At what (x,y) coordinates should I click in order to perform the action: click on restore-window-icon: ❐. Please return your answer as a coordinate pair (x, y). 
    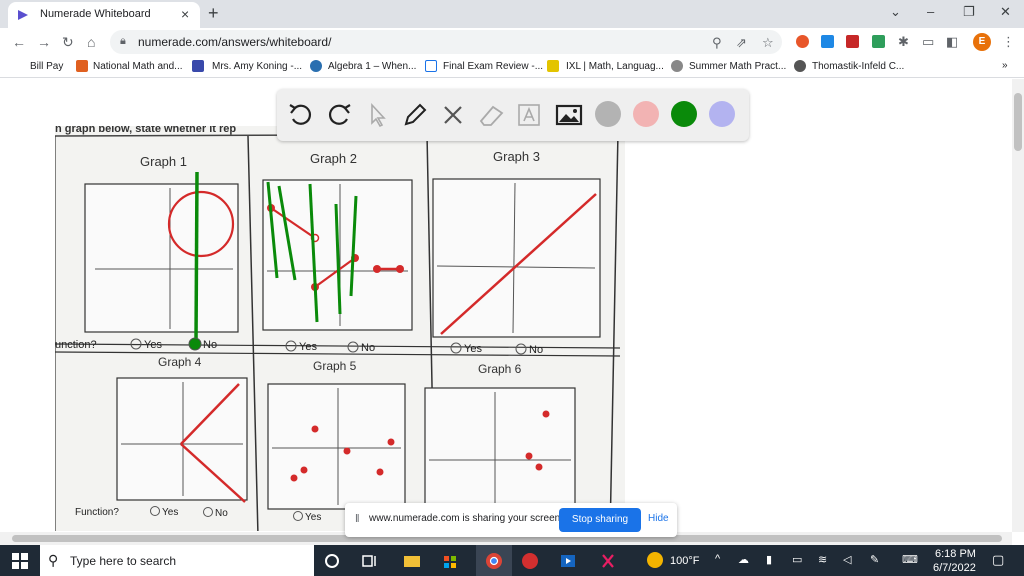
    Looking at the image, I should click on (969, 12).